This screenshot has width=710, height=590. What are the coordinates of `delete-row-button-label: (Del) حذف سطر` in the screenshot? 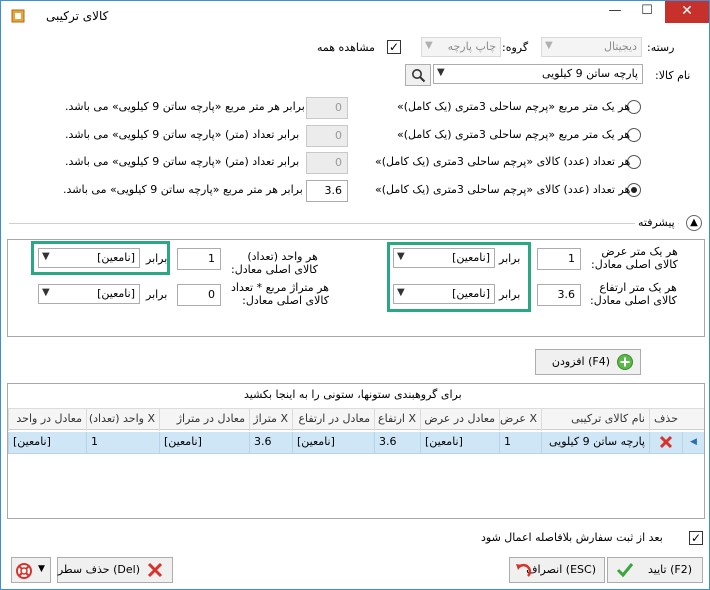 It's located at (98, 569).